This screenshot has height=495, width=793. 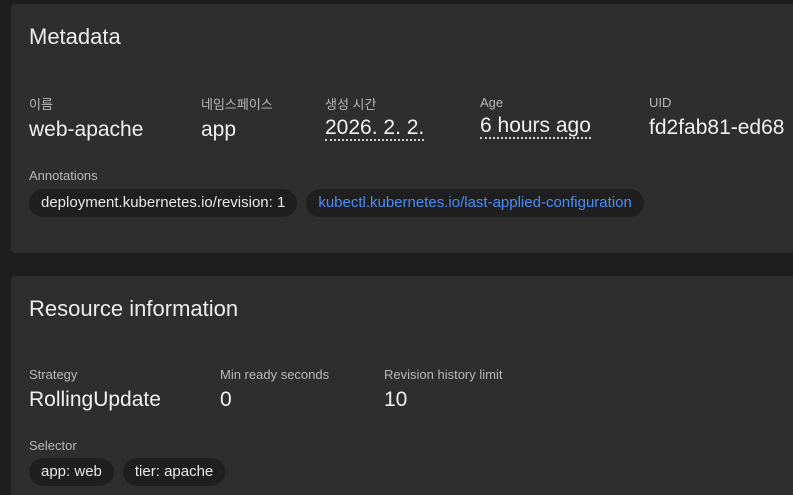 I want to click on field-namespace: 네임스페이스 app, so click(x=237, y=120).